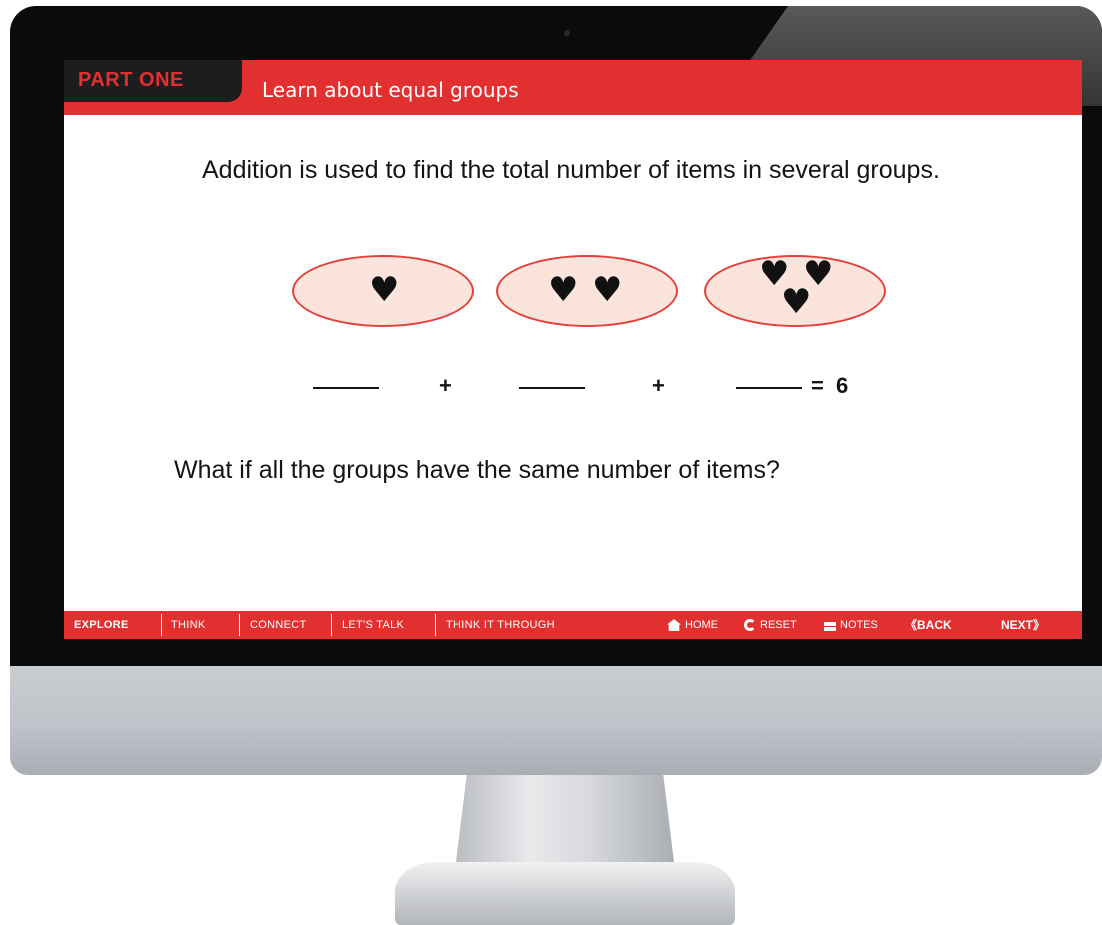 This screenshot has width=1102, height=925. I want to click on home-button: HOME, so click(692, 625).